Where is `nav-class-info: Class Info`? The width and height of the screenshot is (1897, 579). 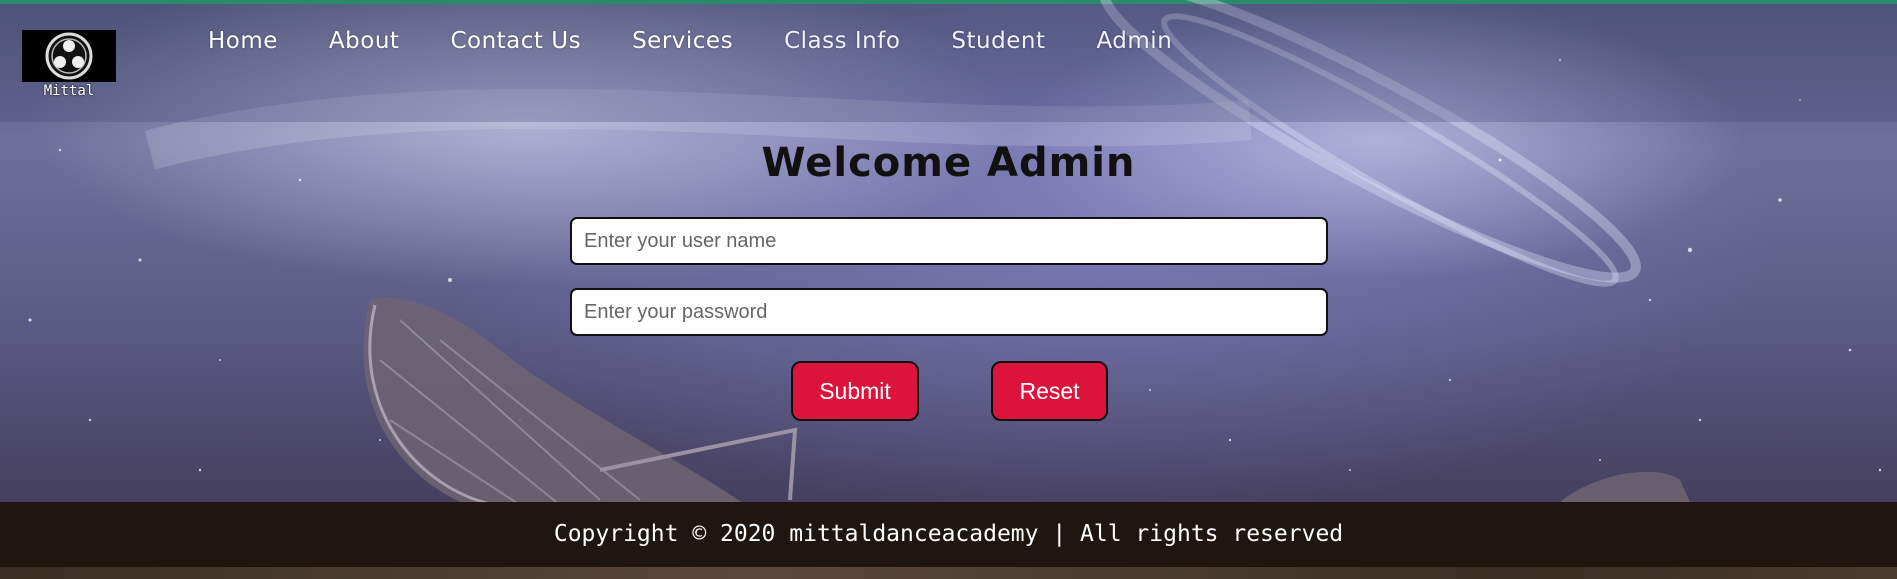 nav-class-info: Class Info is located at coordinates (842, 41).